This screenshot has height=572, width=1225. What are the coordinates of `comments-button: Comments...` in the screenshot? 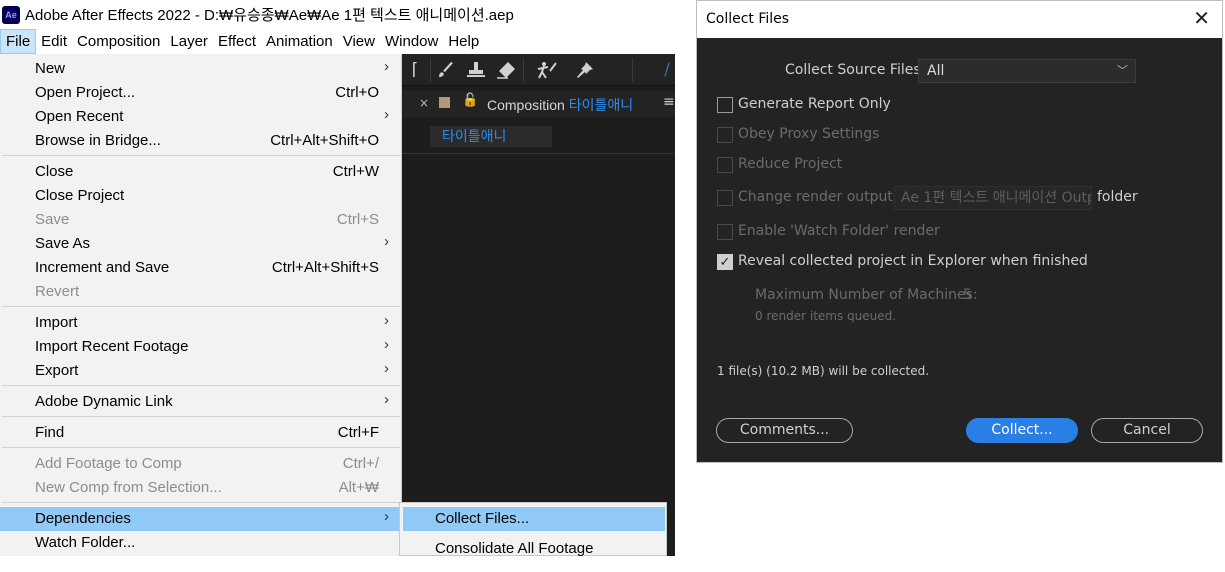 It's located at (784, 430).